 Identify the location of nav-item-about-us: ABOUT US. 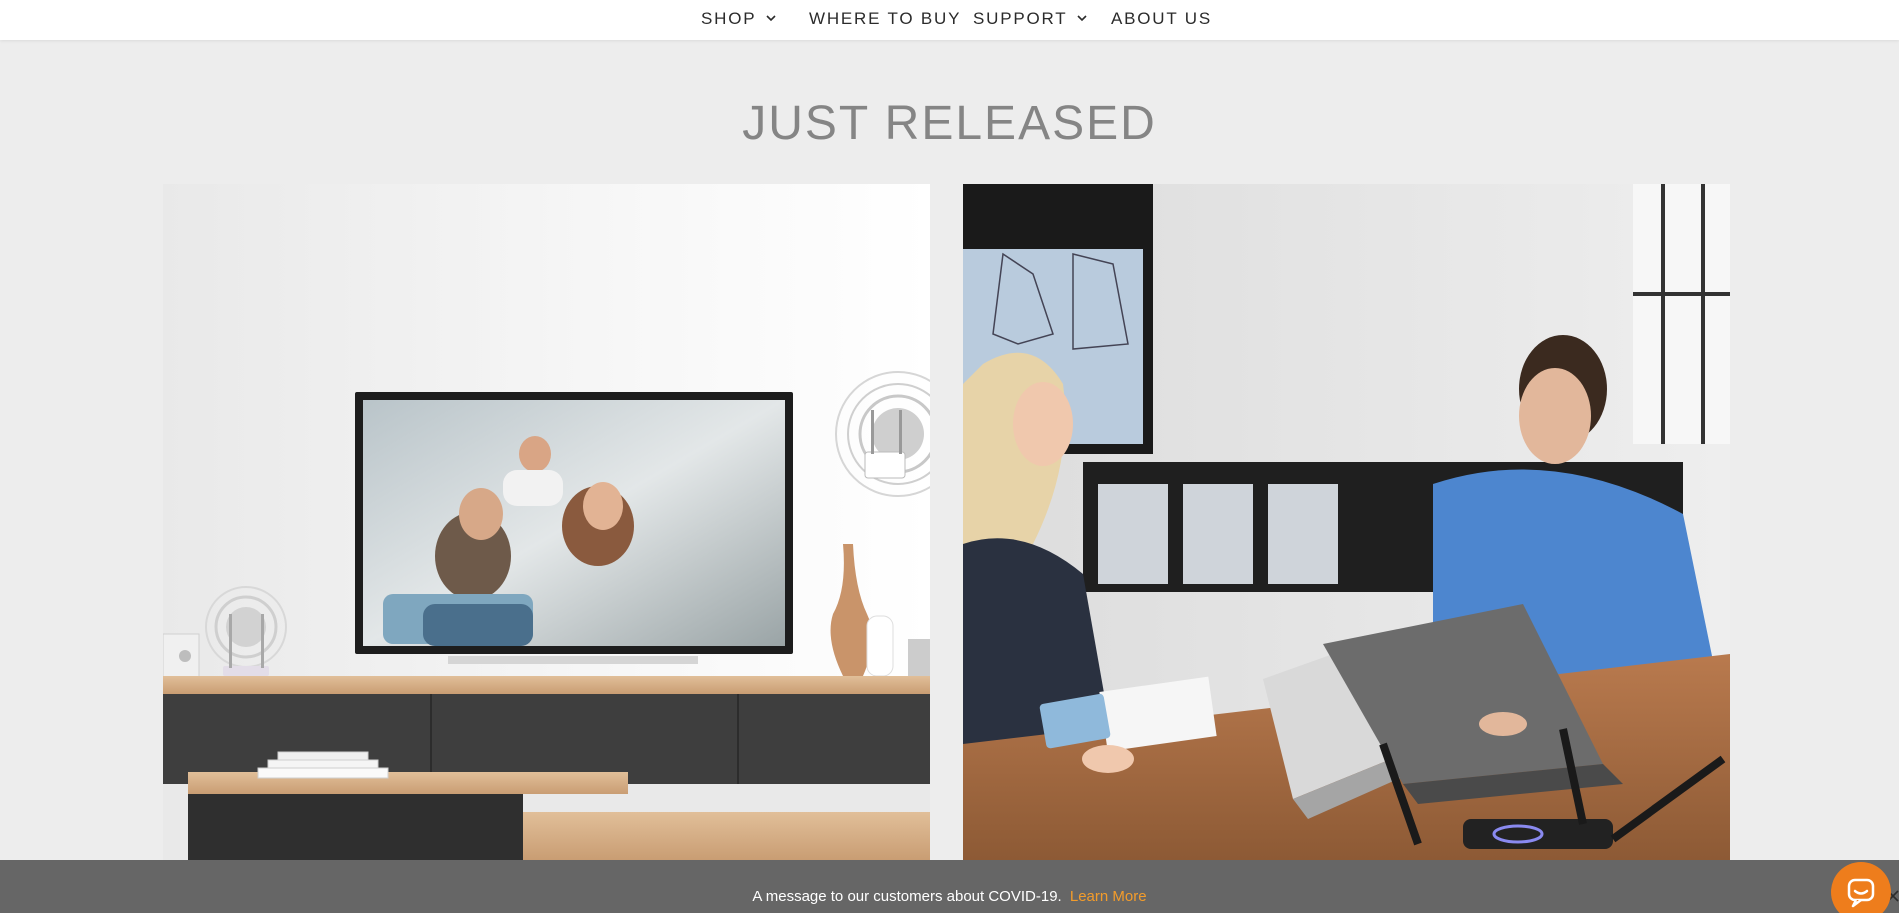
(1161, 20).